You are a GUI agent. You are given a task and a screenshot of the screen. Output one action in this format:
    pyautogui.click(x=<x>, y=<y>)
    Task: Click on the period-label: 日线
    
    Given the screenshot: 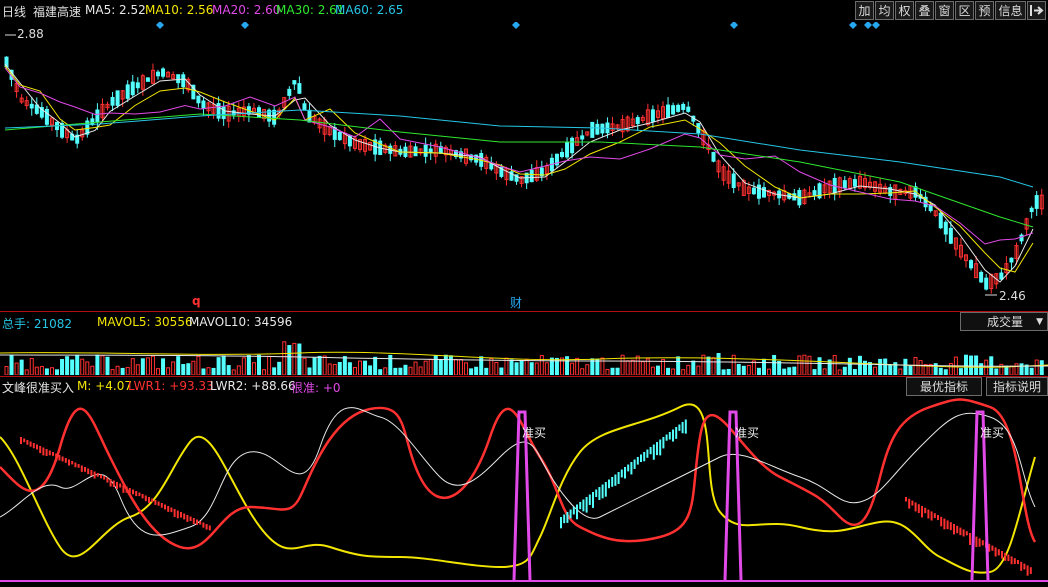 What is the action you would take?
    pyautogui.click(x=14, y=11)
    